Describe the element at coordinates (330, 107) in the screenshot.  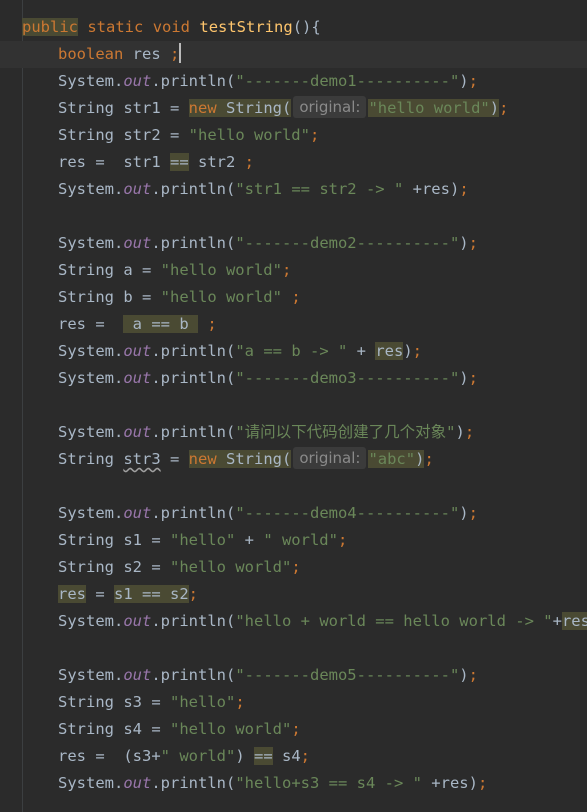
I see `parameter-hint: original:` at that location.